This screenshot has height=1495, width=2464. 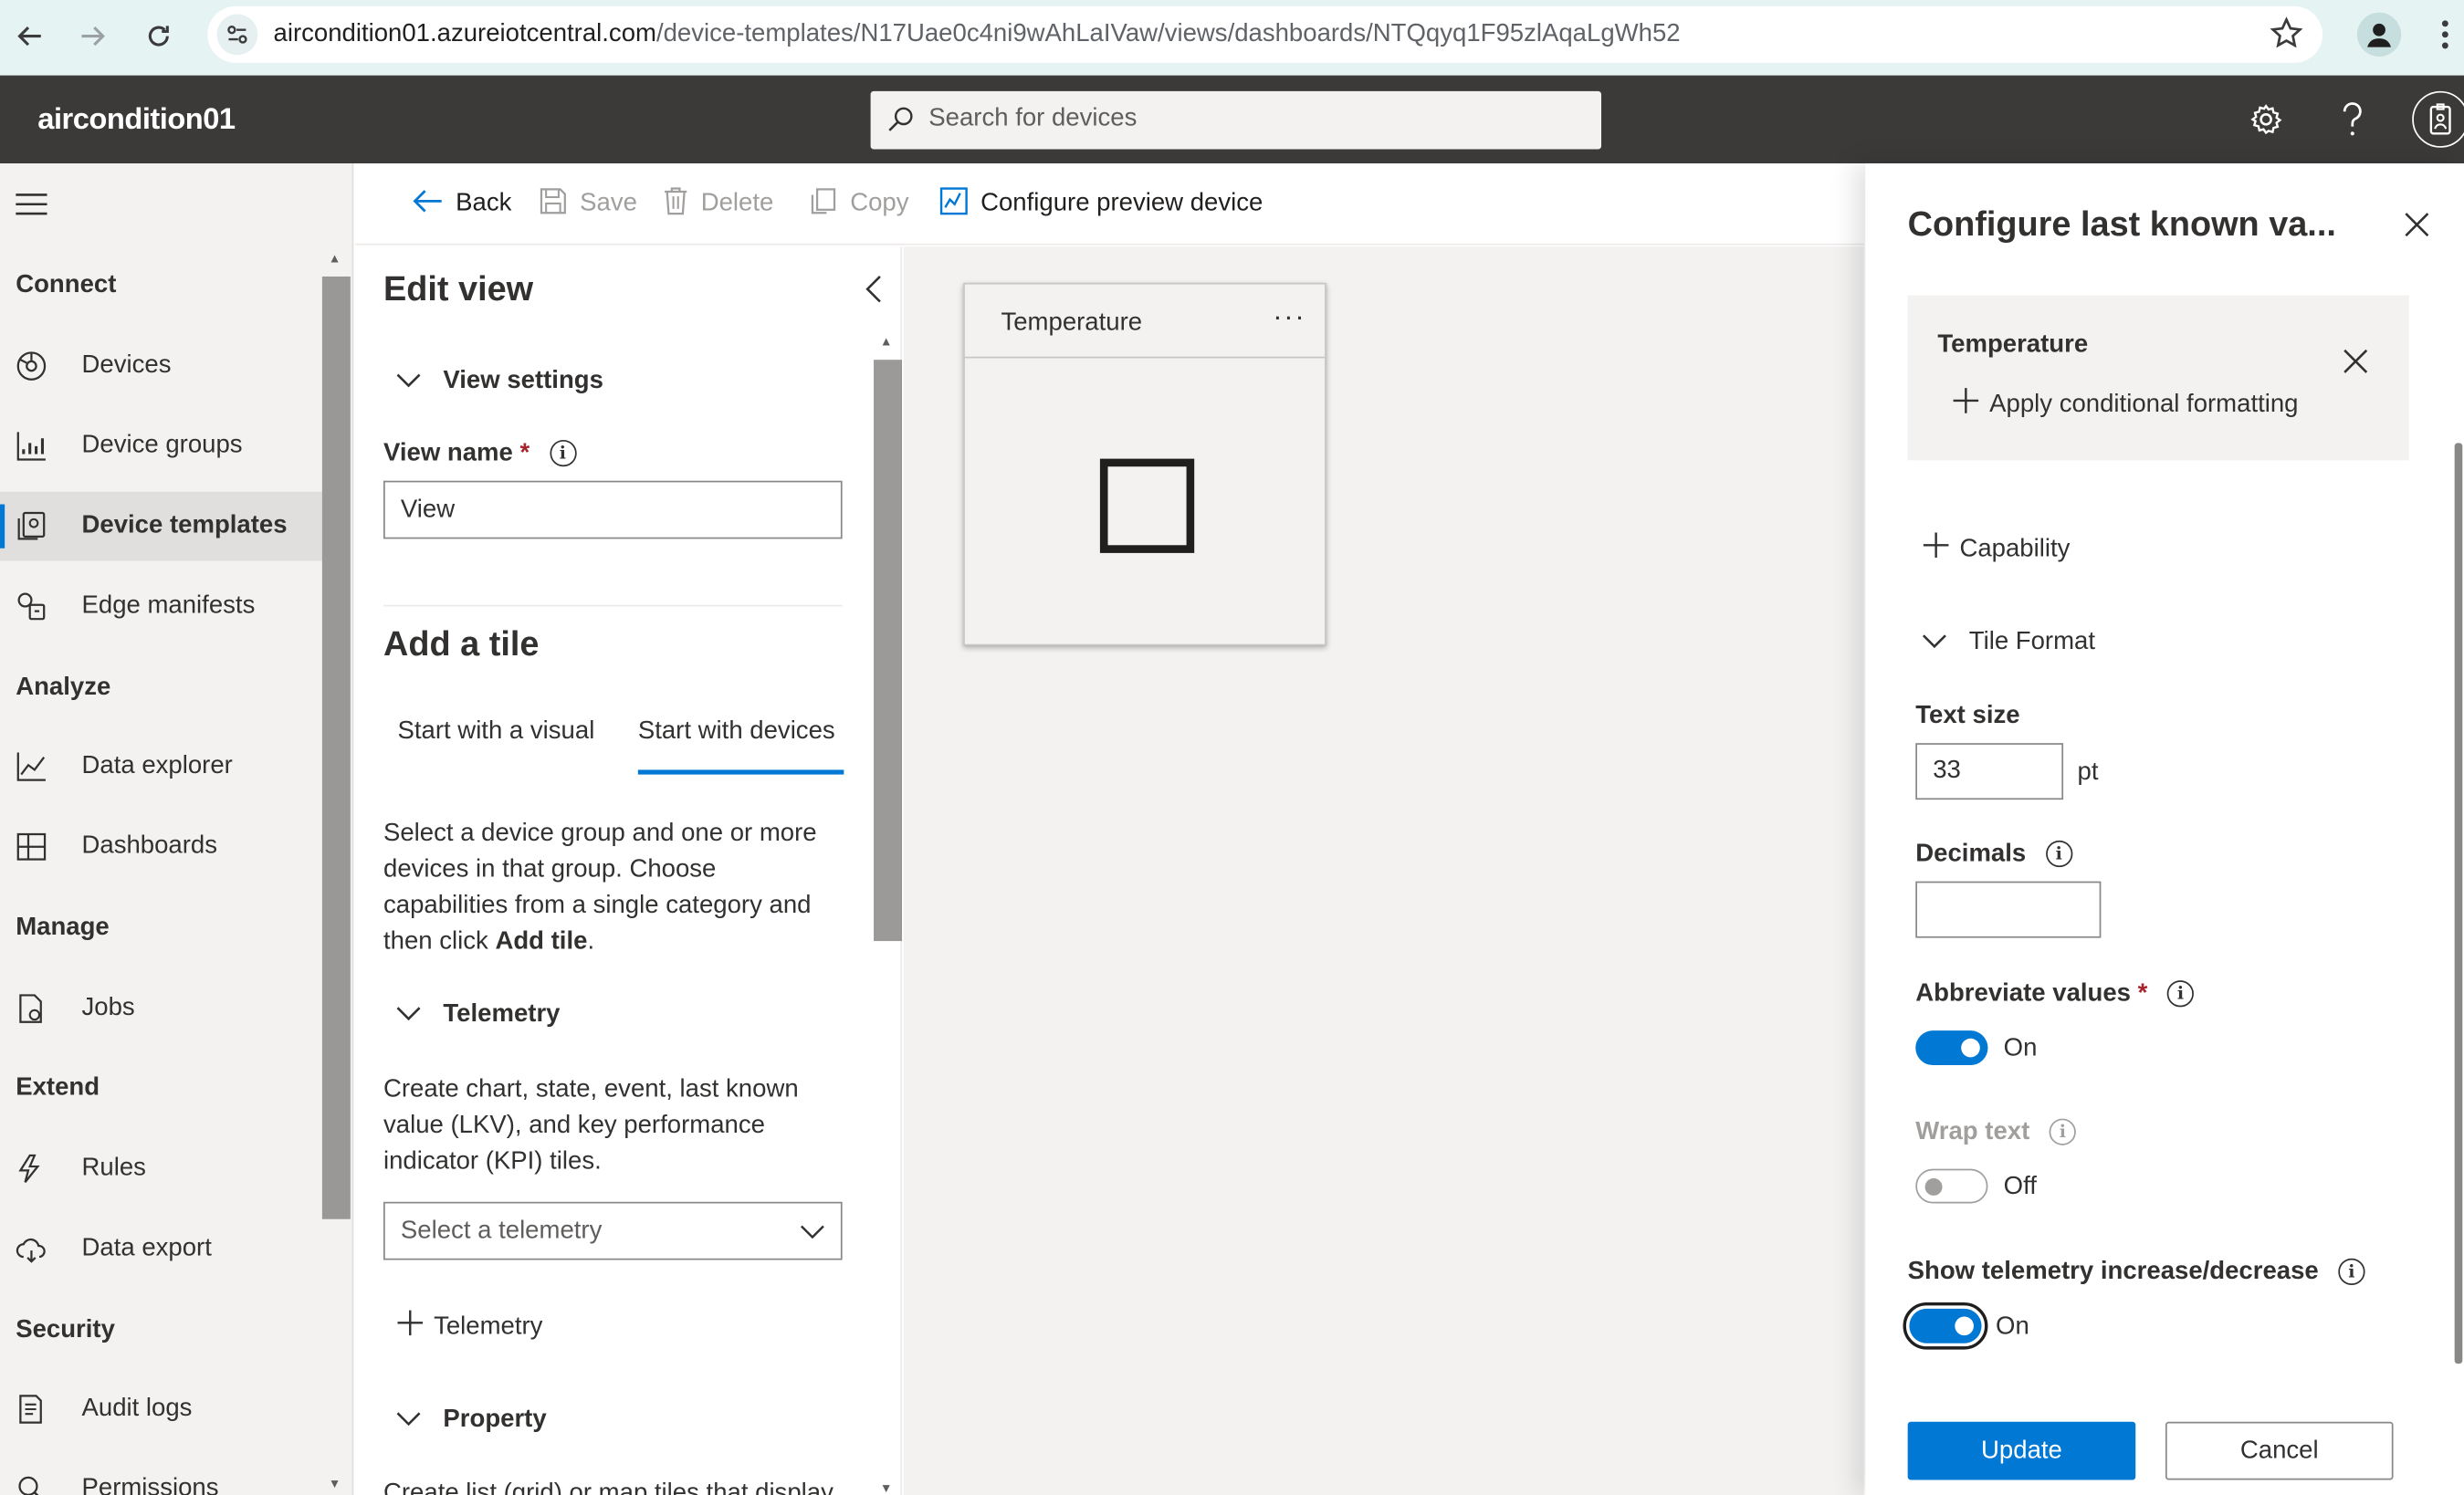 I want to click on search-input: Search for devices, so click(x=1033, y=119).